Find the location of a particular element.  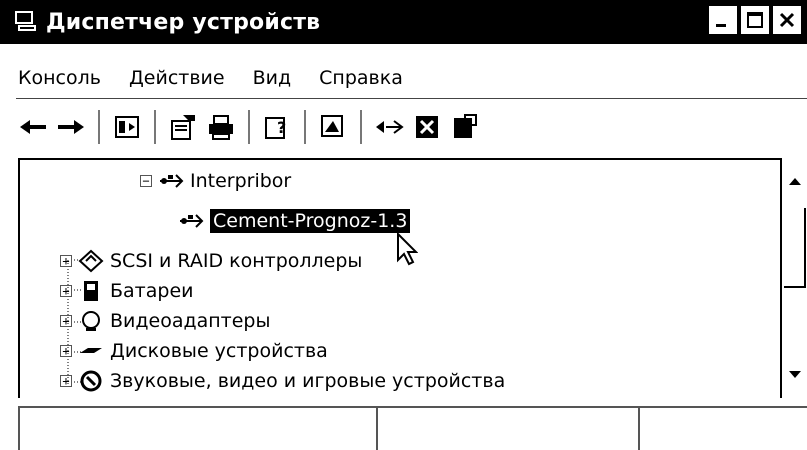

status-panel-main is located at coordinates (197, 428).